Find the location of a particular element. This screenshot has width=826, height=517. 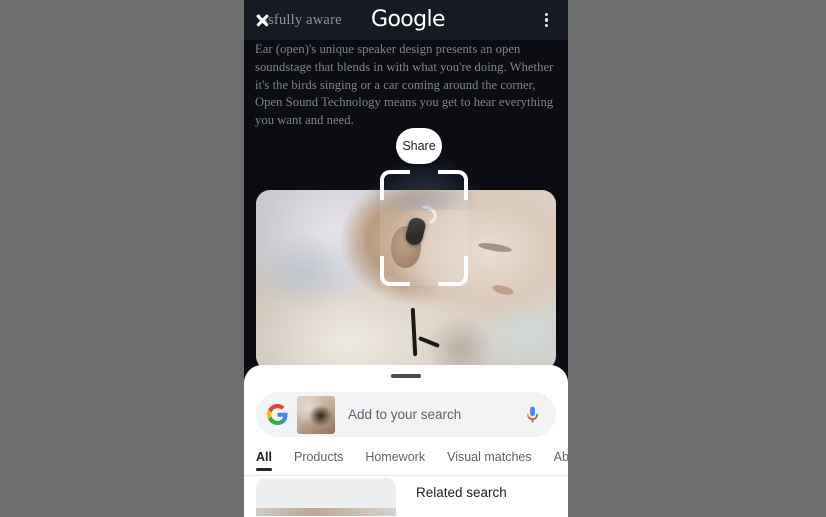

app-bar: issfully aware Google is located at coordinates (406, 20).